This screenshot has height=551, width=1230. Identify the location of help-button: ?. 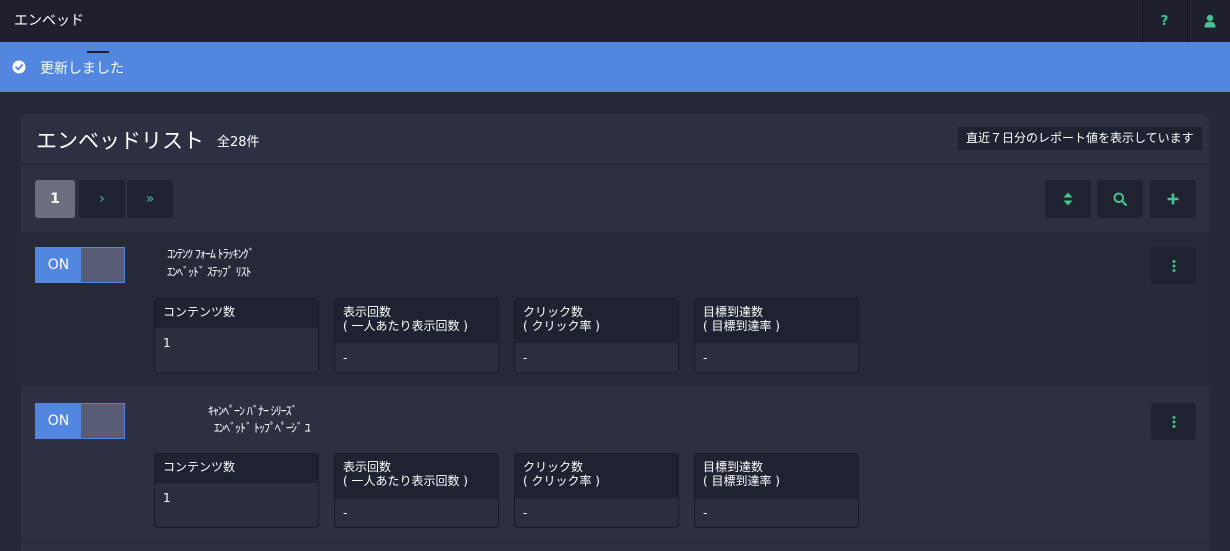
(1164, 21).